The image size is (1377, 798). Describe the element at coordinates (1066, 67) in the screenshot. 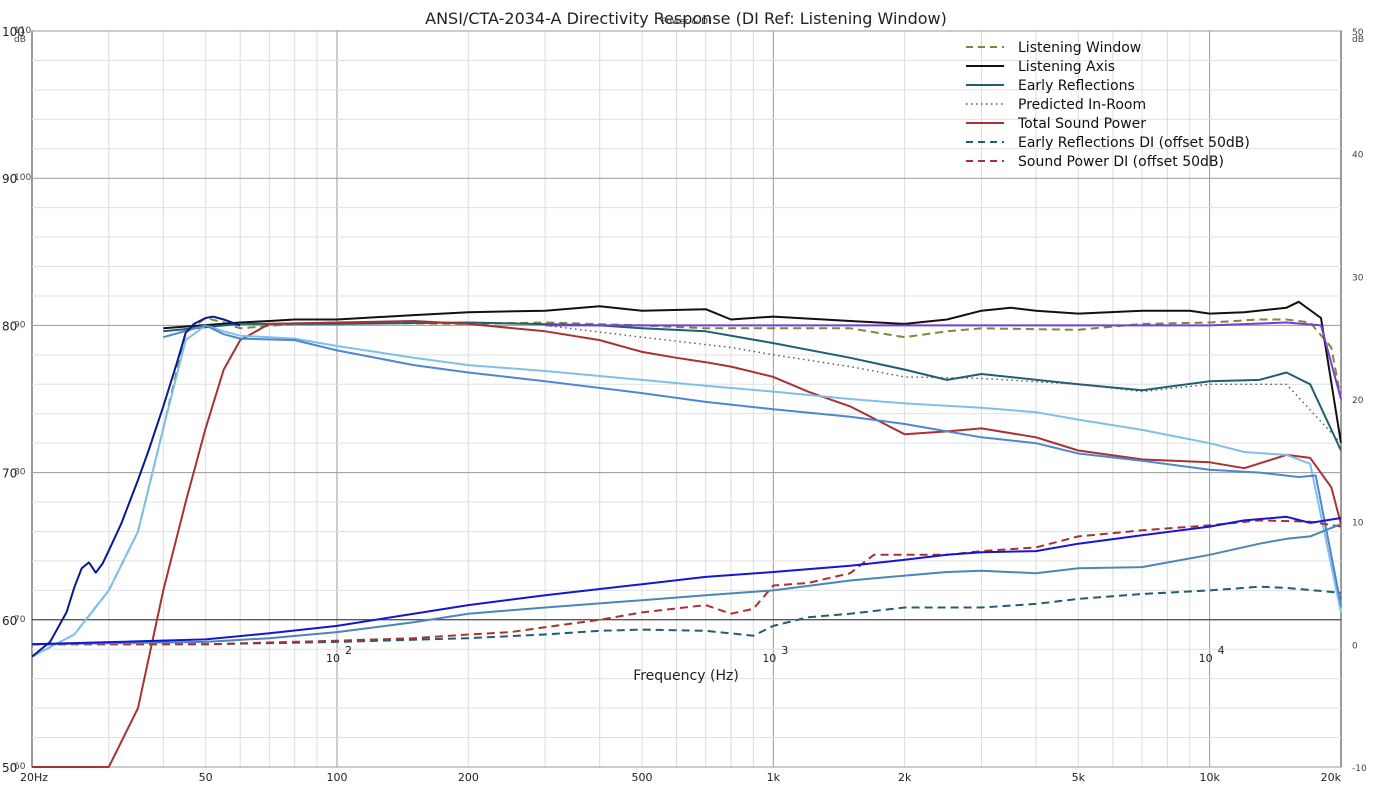

I see `legend-entry: Listening Axis` at that location.